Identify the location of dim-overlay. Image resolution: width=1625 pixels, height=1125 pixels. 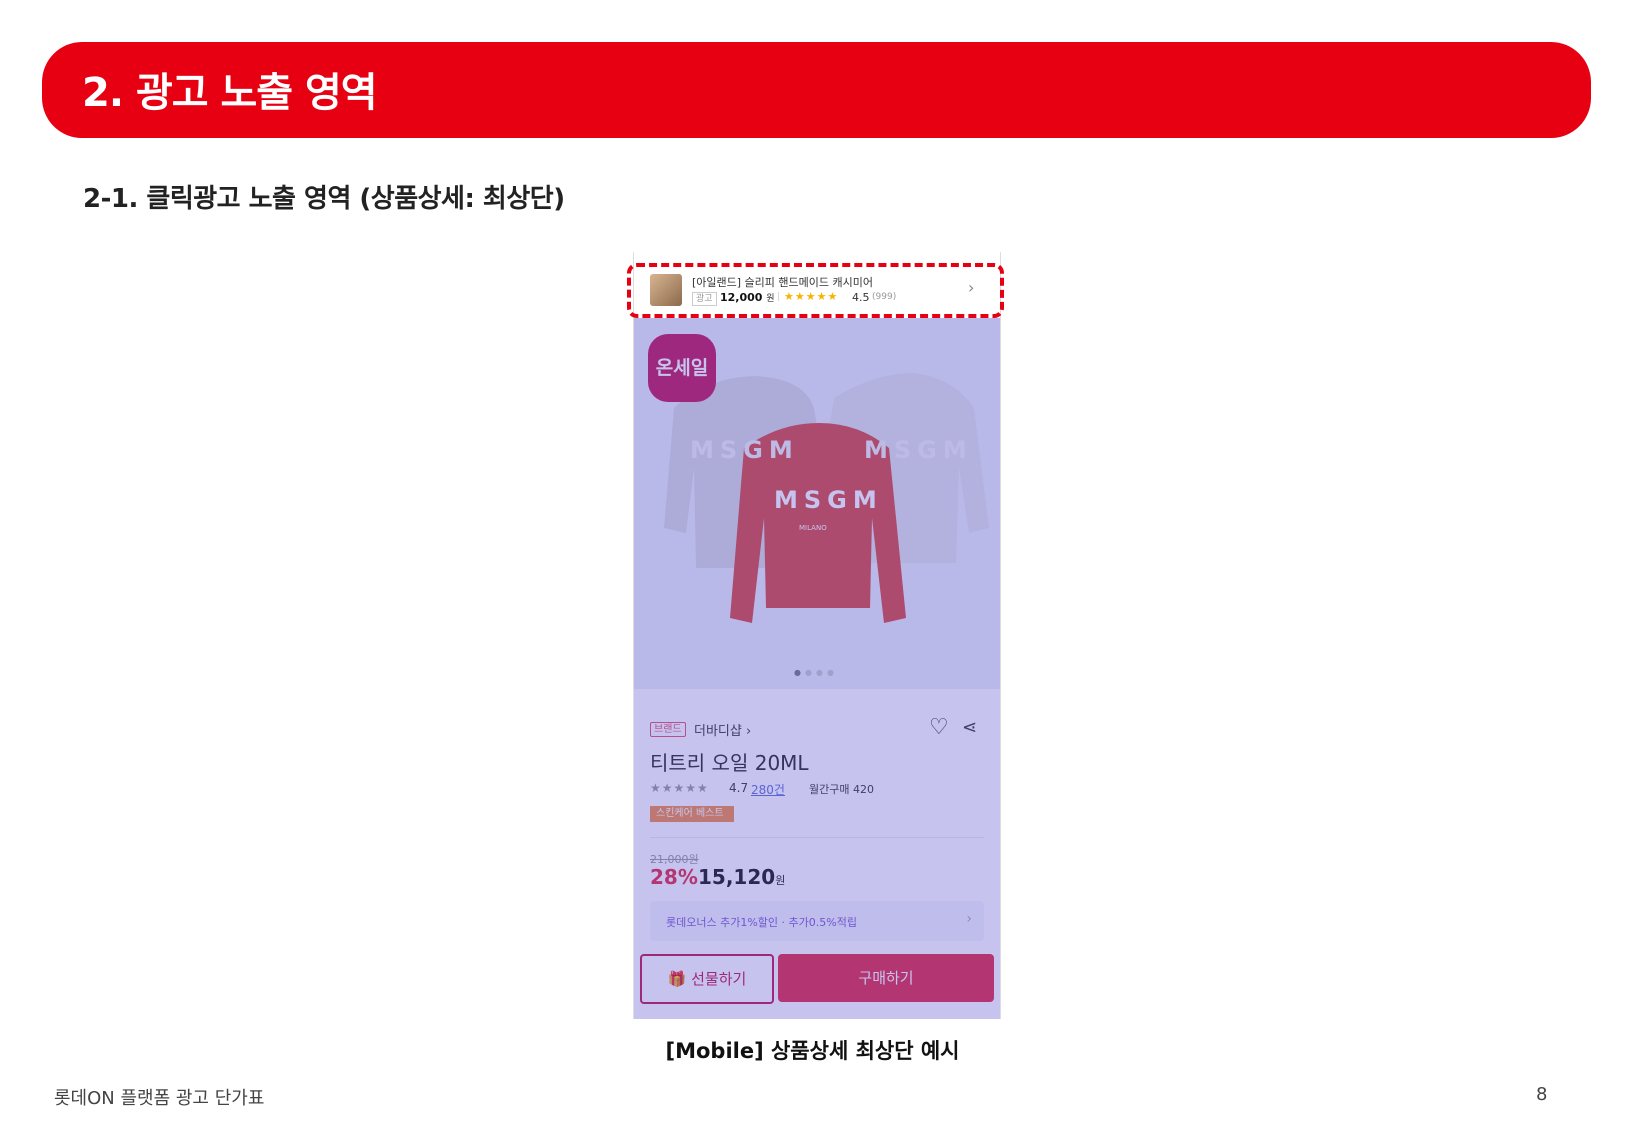
(817, 668).